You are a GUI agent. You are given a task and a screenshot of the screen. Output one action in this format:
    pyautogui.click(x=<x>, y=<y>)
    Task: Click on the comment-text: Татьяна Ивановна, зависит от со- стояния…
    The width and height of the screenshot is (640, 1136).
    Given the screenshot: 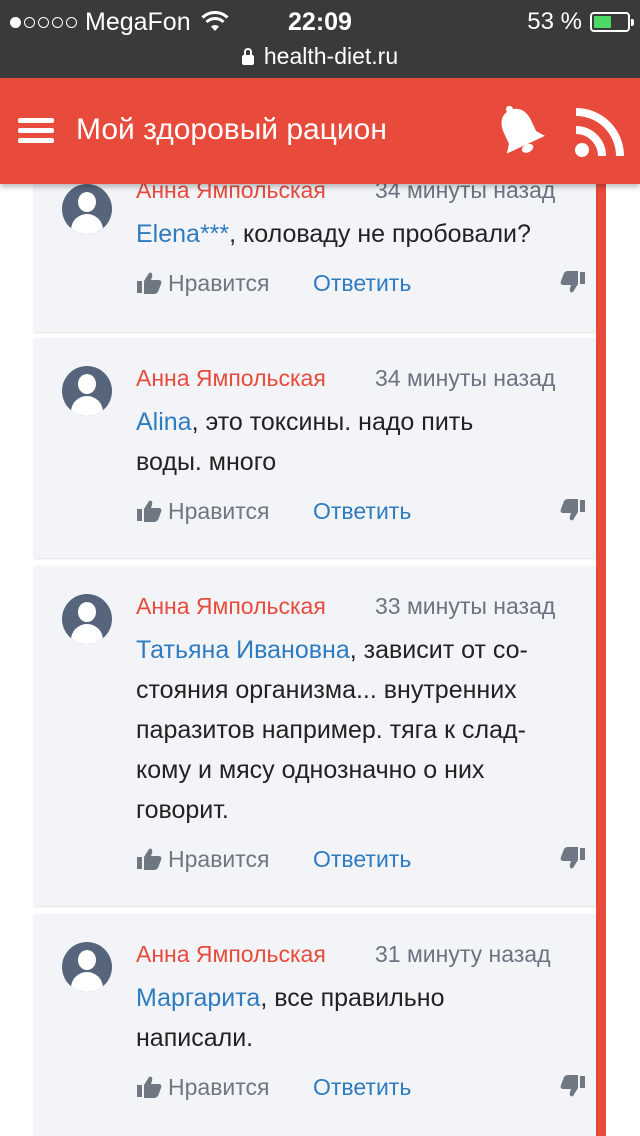 What is the action you would take?
    pyautogui.click(x=332, y=730)
    